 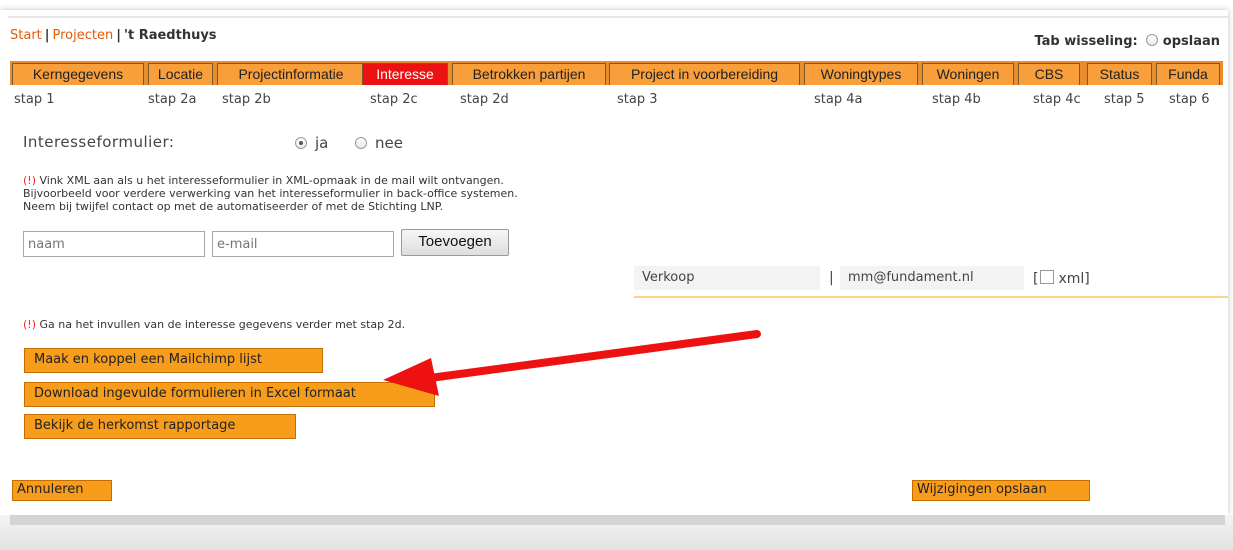 What do you see at coordinates (838, 99) in the screenshot?
I see `step-label: stap 4a` at bounding box center [838, 99].